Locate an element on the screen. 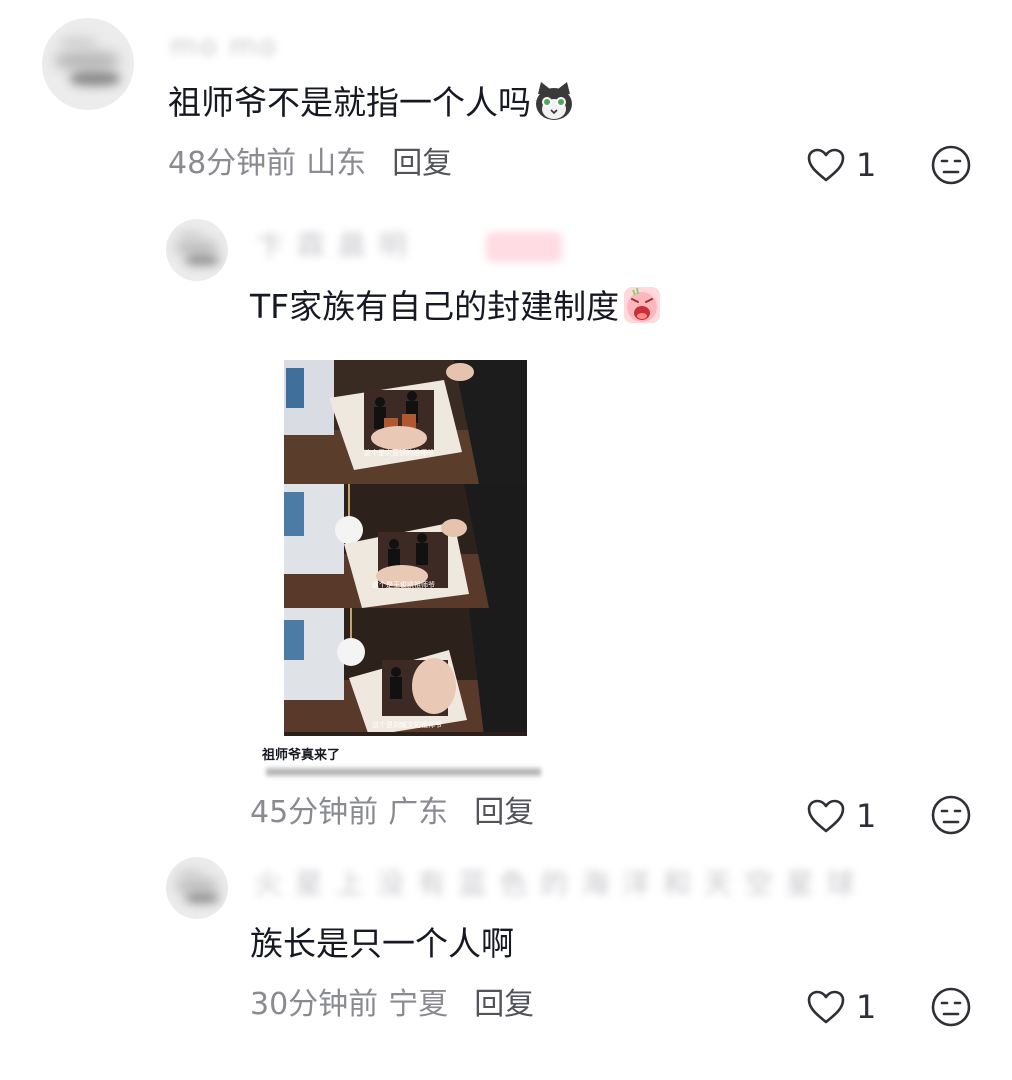 The width and height of the screenshot is (1012, 1080). comment-location: 广东 is located at coordinates (418, 812).